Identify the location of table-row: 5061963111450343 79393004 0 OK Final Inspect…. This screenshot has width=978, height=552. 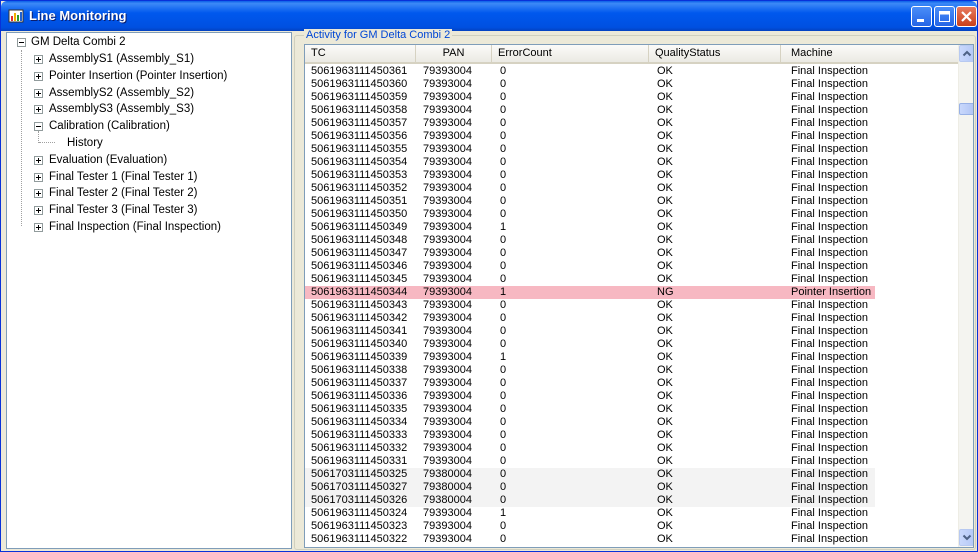
(590, 305).